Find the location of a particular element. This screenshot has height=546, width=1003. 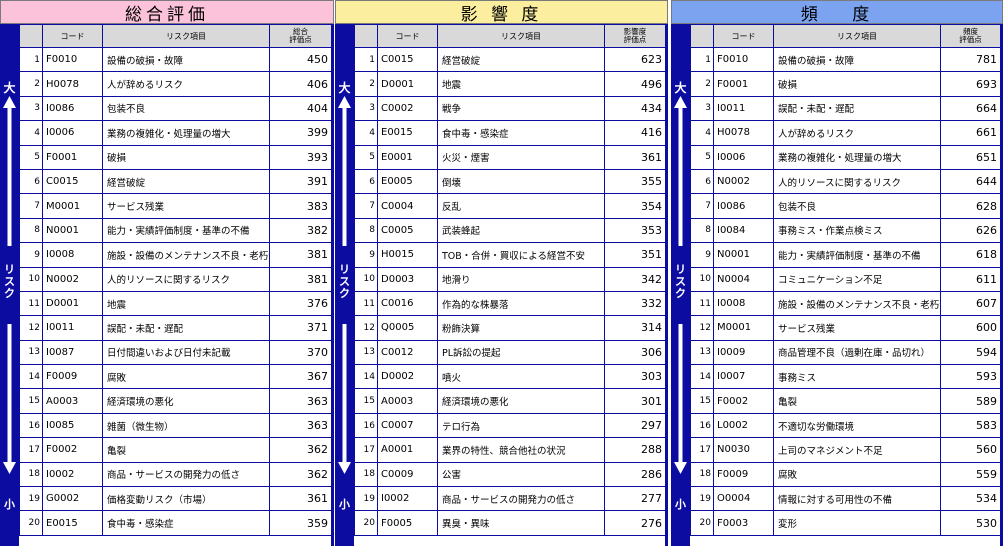

score-cell: 376 is located at coordinates (300, 303).